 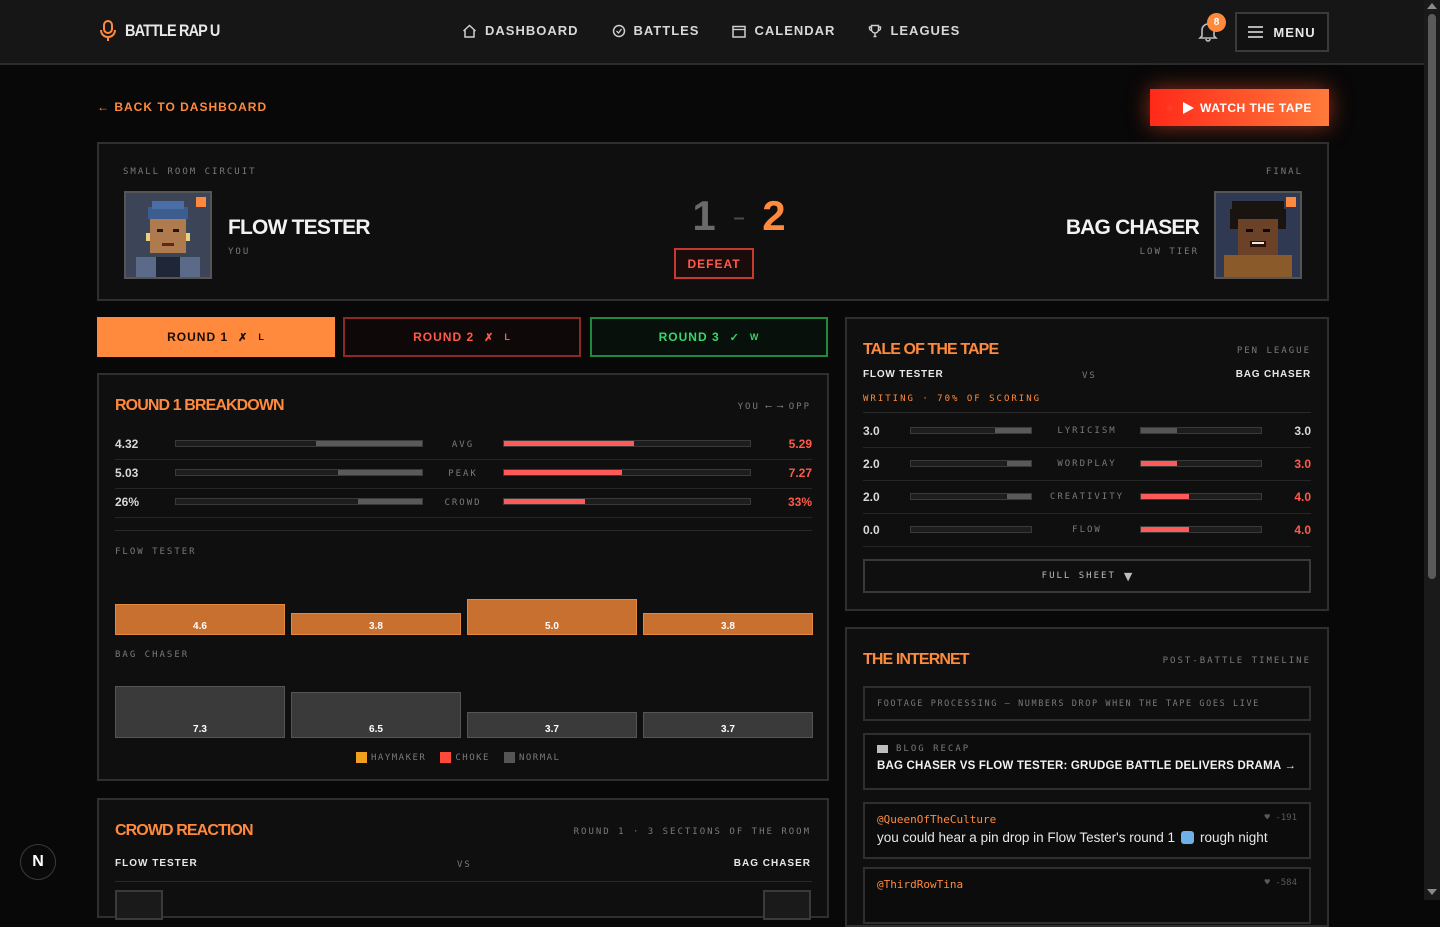 What do you see at coordinates (772, 863) in the screenshot?
I see `crowd-right-name: BAG CHASER` at bounding box center [772, 863].